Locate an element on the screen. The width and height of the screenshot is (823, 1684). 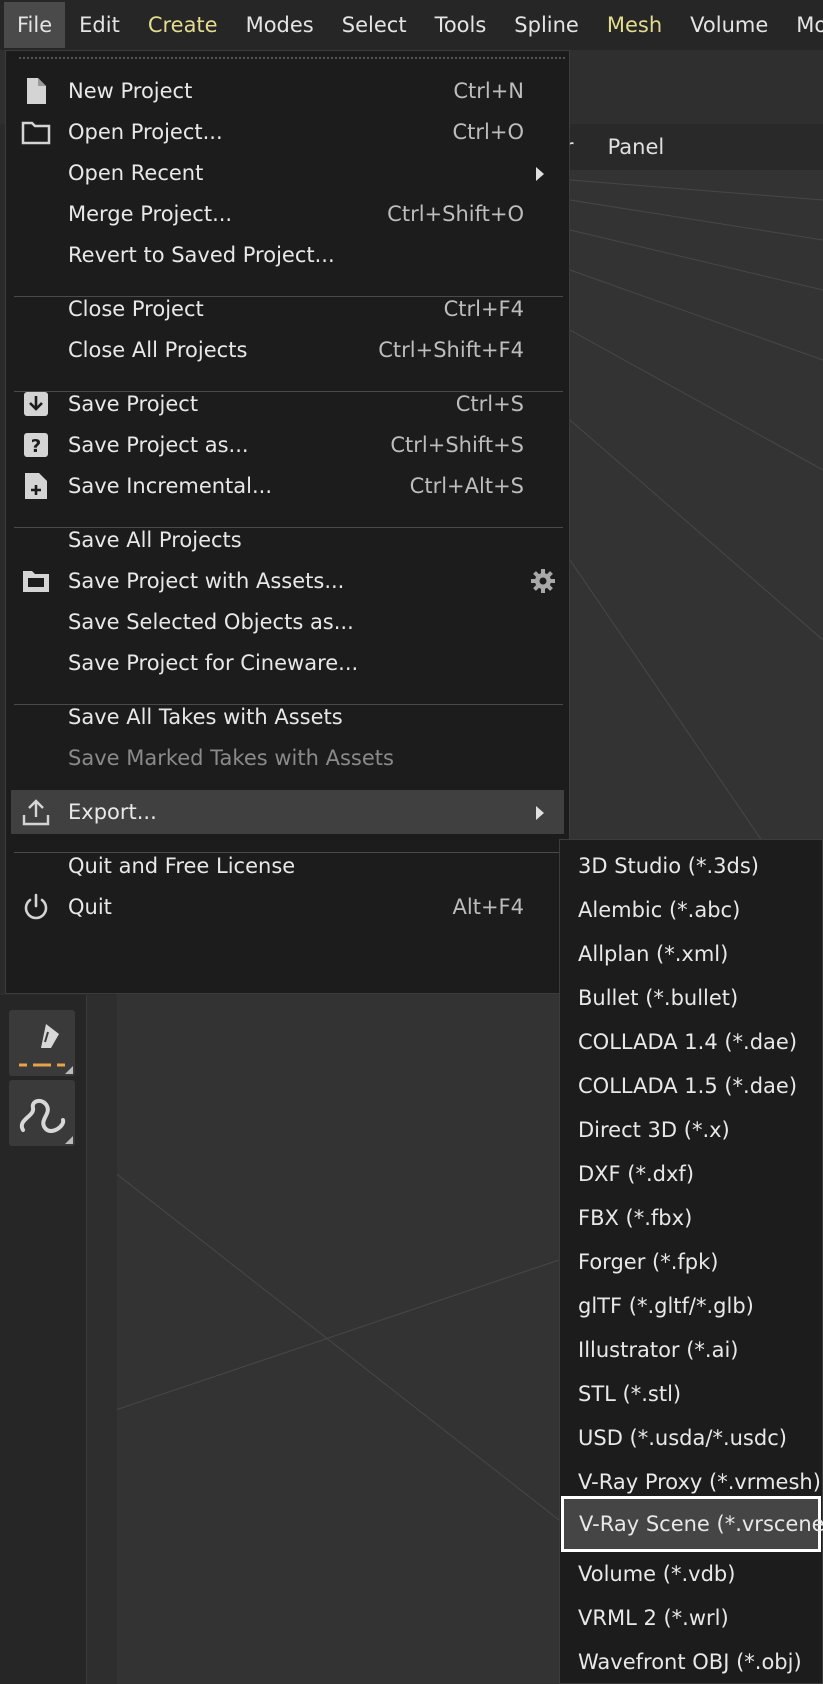
folder-icon is located at coordinates (36, 132).